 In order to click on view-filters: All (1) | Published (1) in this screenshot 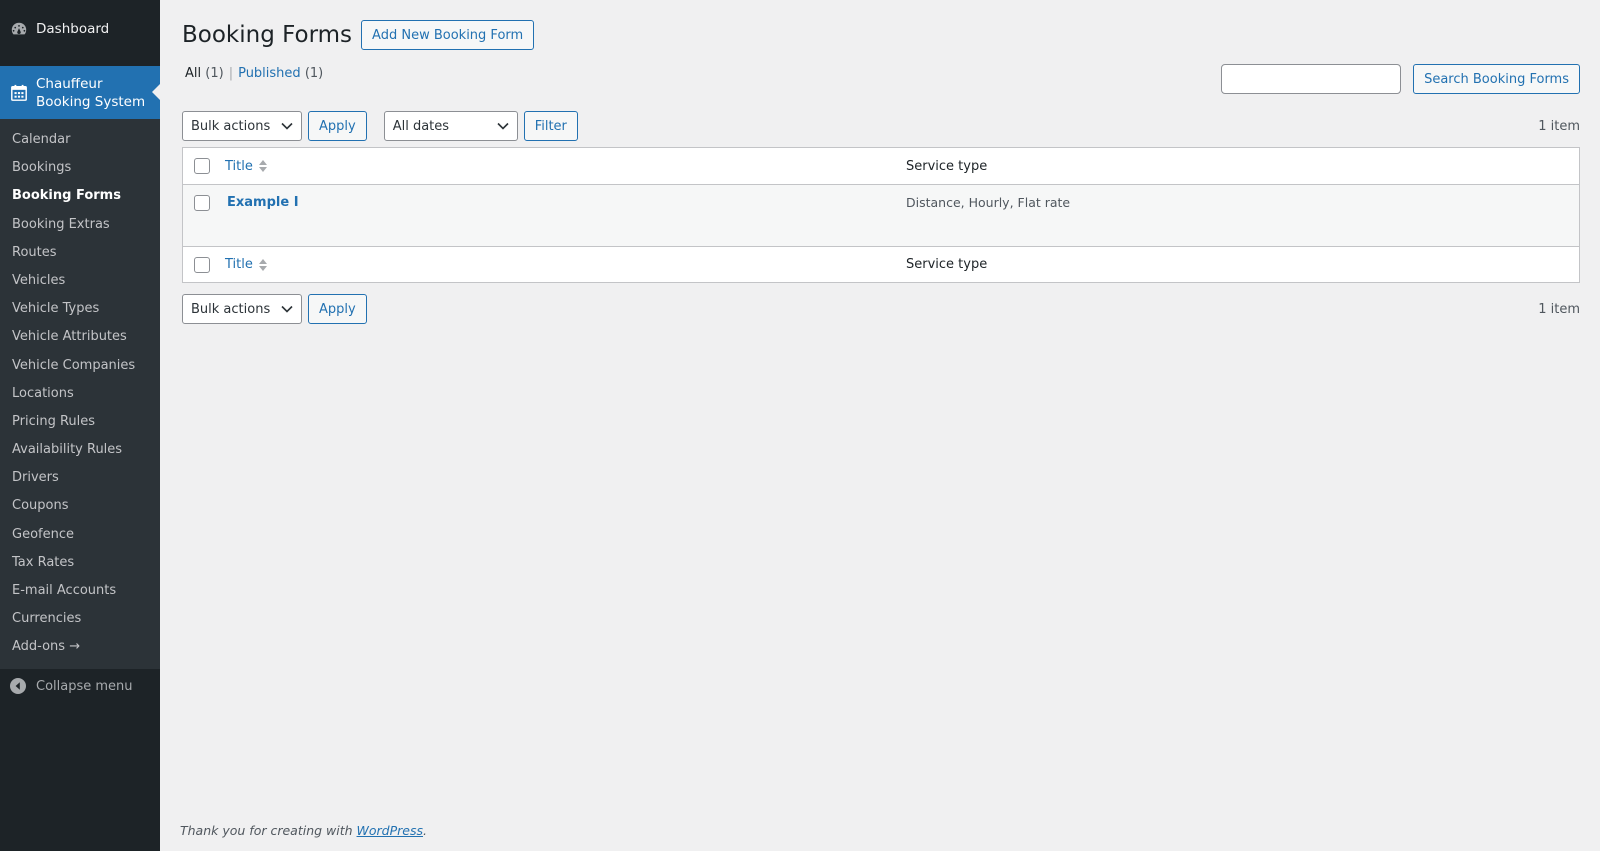, I will do `click(254, 73)`.